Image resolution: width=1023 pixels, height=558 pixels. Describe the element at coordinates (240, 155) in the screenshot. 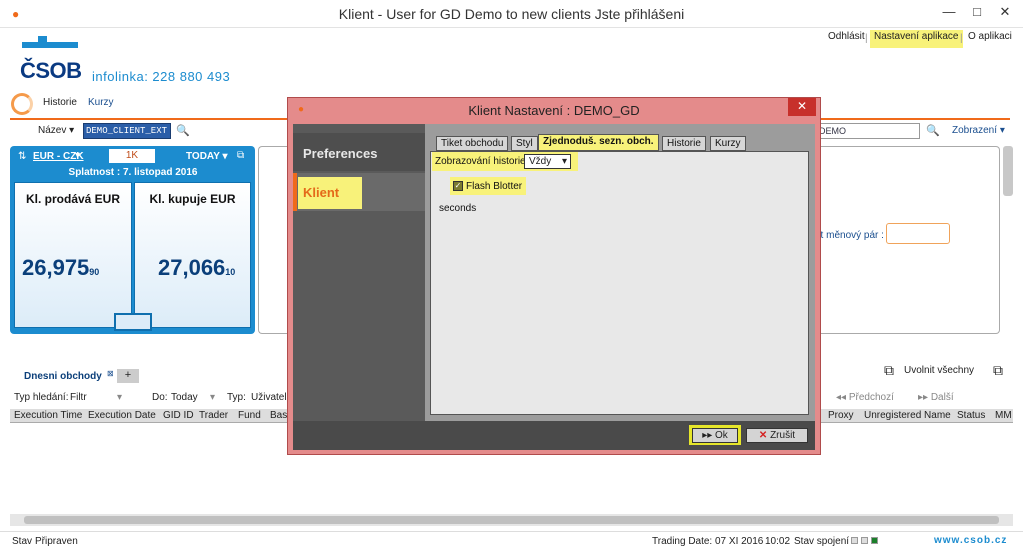

I see `popout-icon: ⧉` at that location.